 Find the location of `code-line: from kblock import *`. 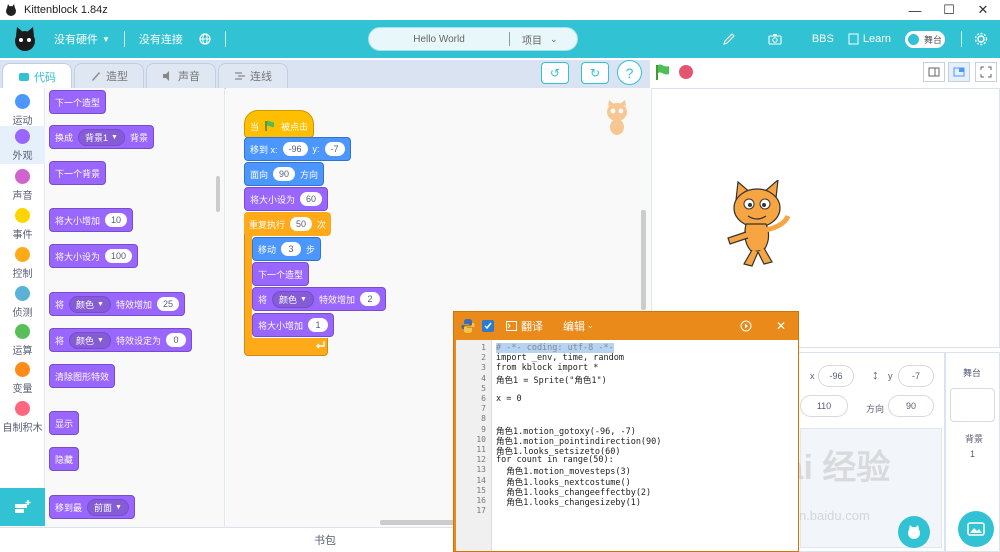

code-line: from kblock import * is located at coordinates (547, 368).